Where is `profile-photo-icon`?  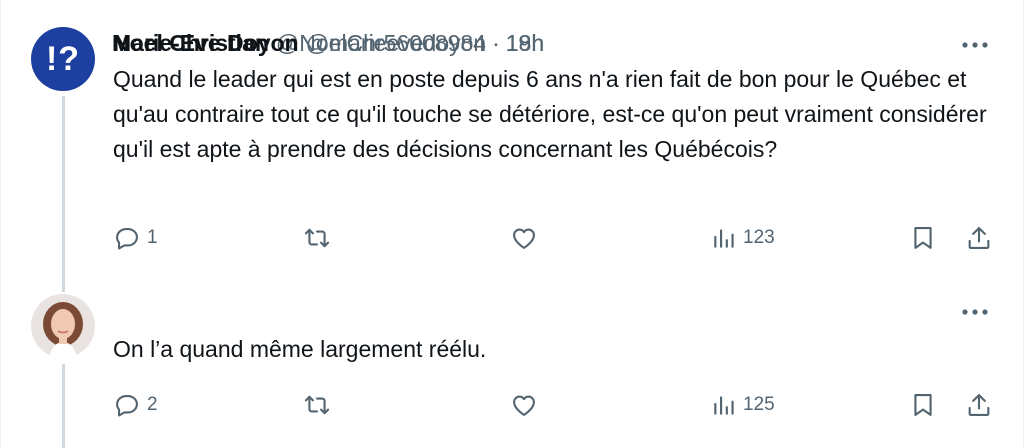 profile-photo-icon is located at coordinates (63, 326).